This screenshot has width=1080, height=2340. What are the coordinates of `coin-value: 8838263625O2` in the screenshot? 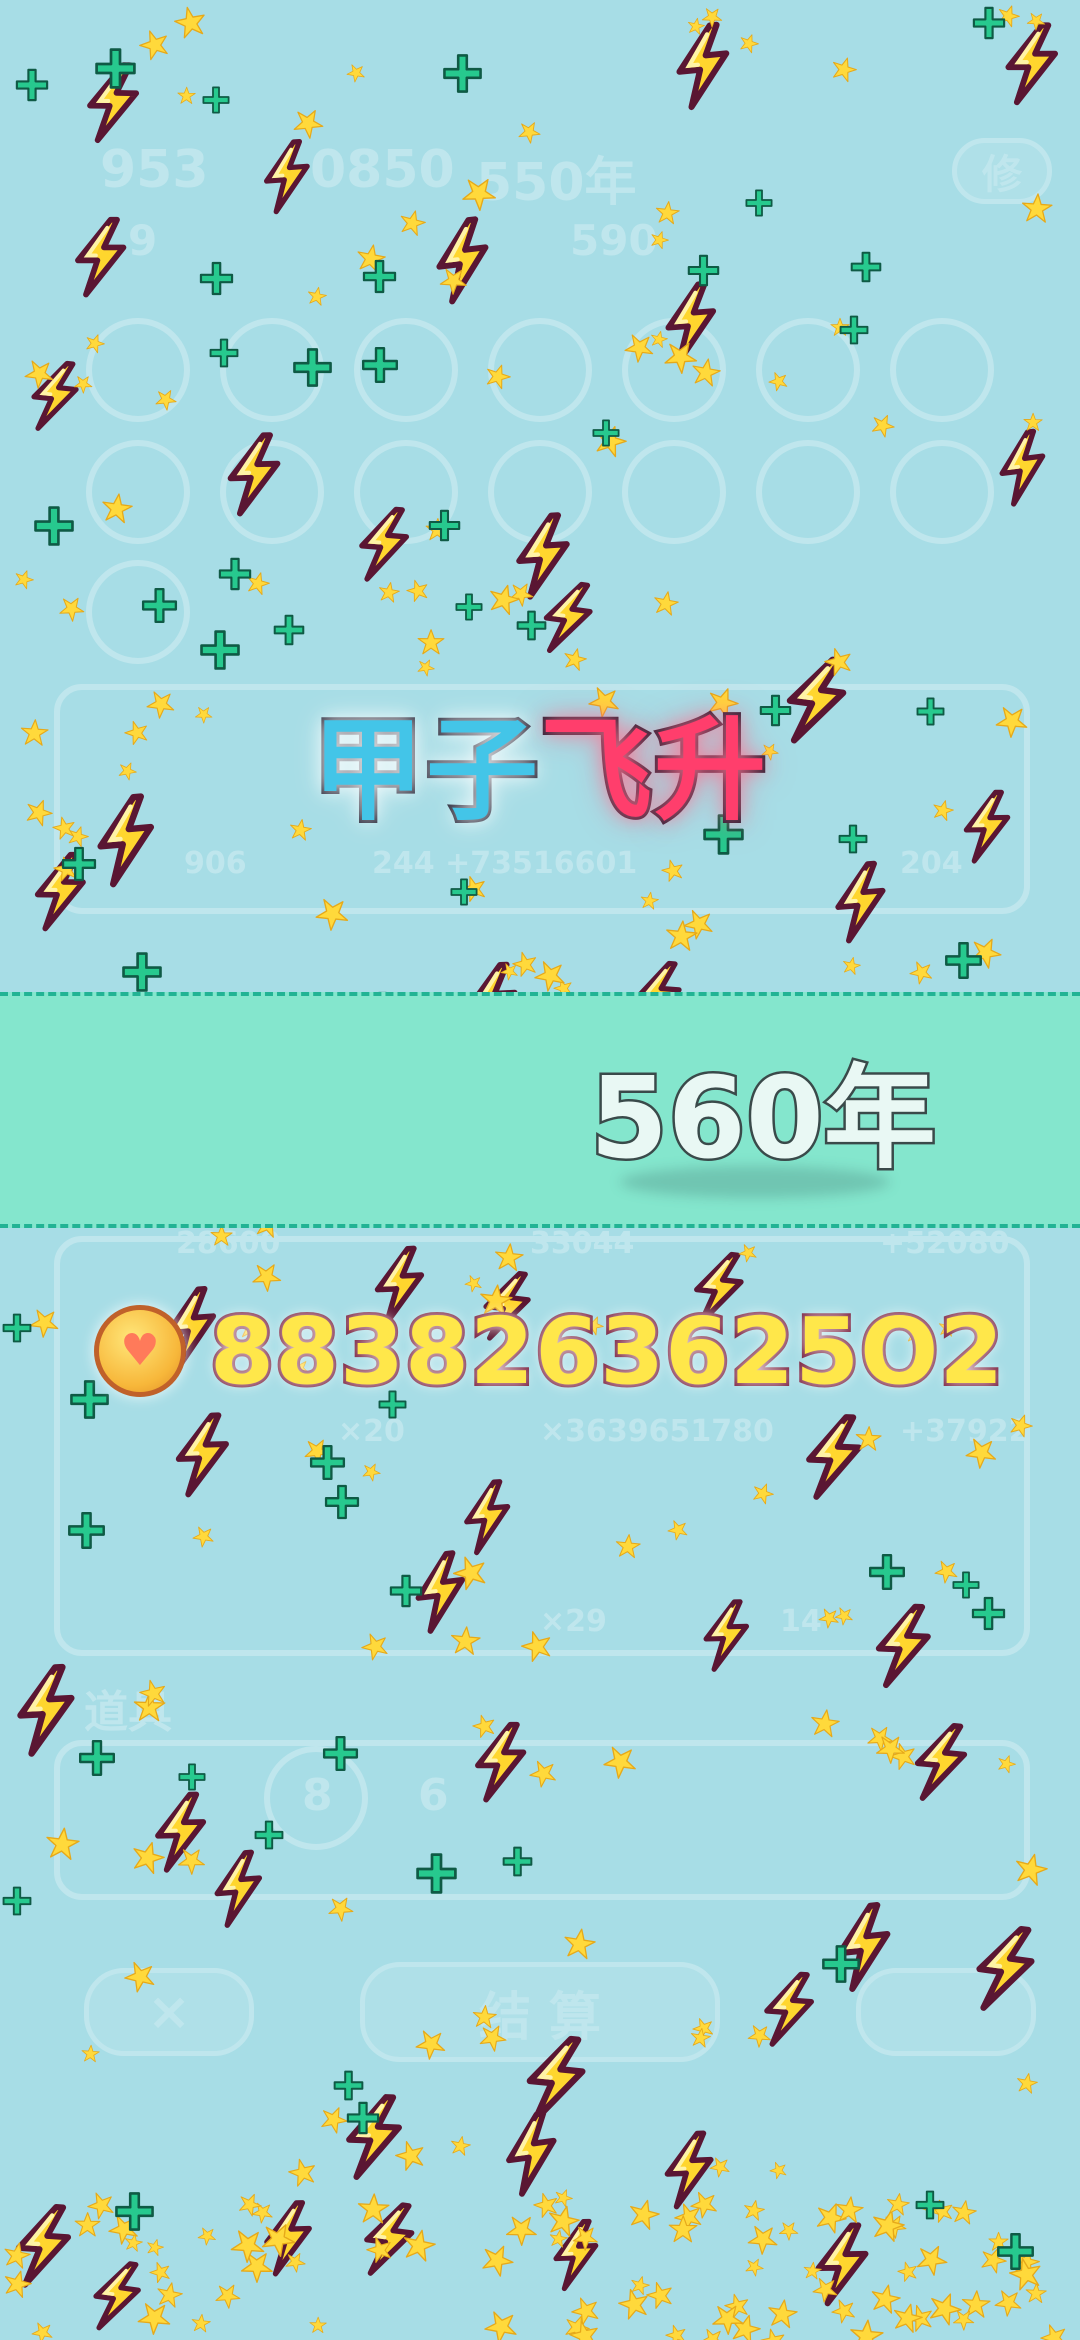 It's located at (606, 1351).